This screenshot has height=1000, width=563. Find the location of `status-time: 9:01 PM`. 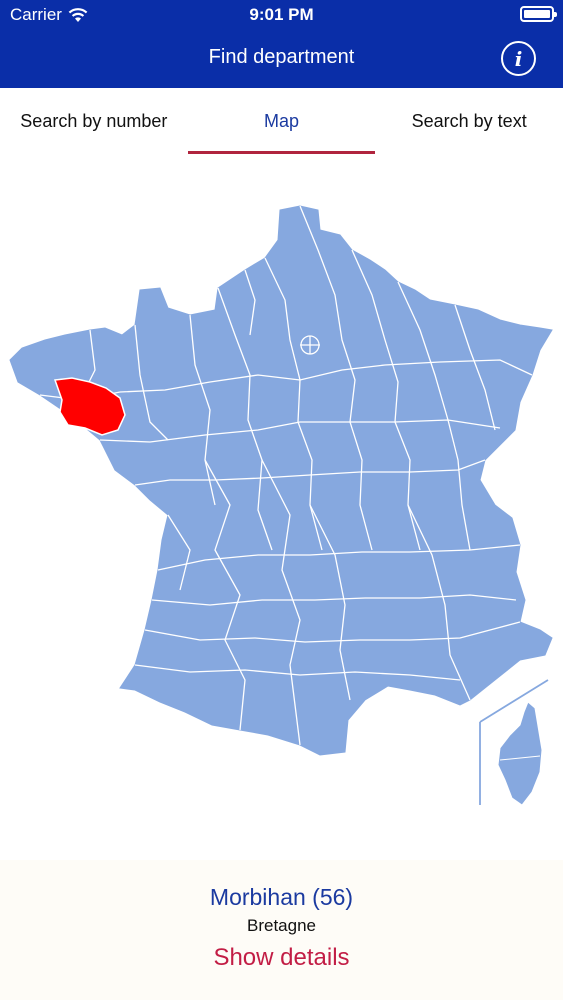

status-time: 9:01 PM is located at coordinates (281, 14).